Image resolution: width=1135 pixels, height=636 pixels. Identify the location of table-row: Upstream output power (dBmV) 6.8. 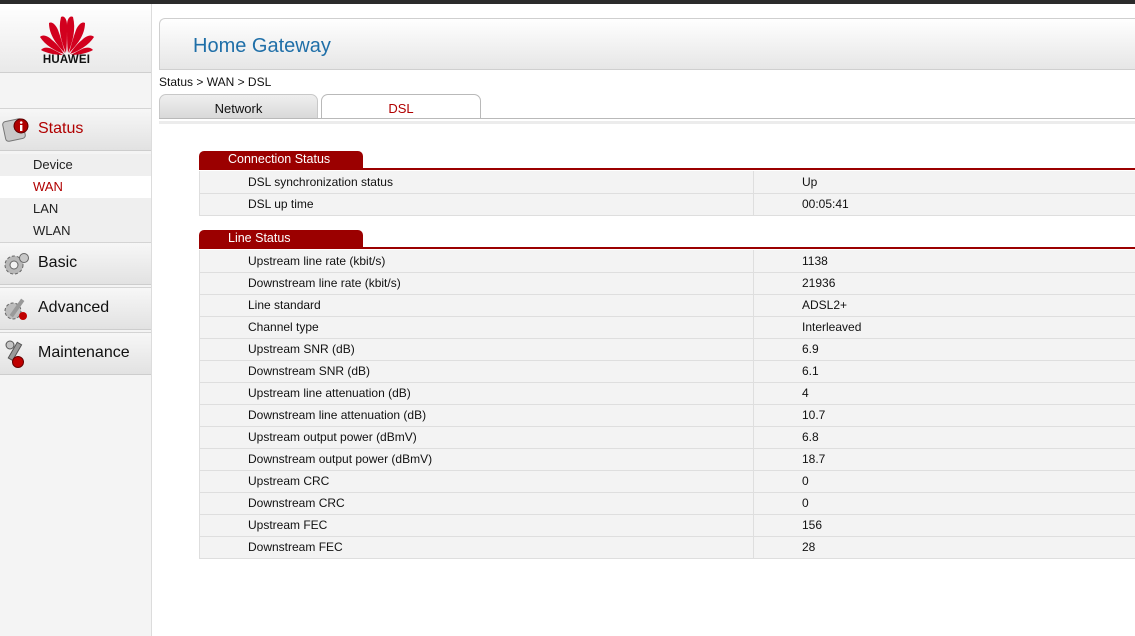
(667, 437).